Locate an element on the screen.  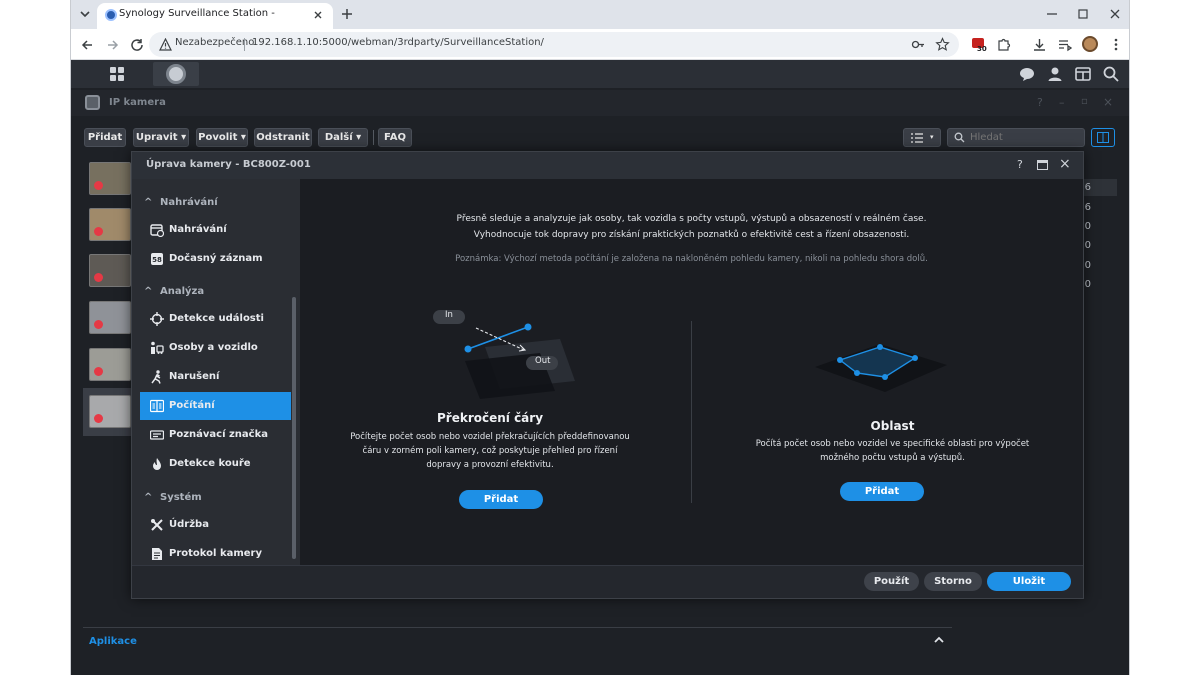
search-icon is located at coordinates (1111, 74).